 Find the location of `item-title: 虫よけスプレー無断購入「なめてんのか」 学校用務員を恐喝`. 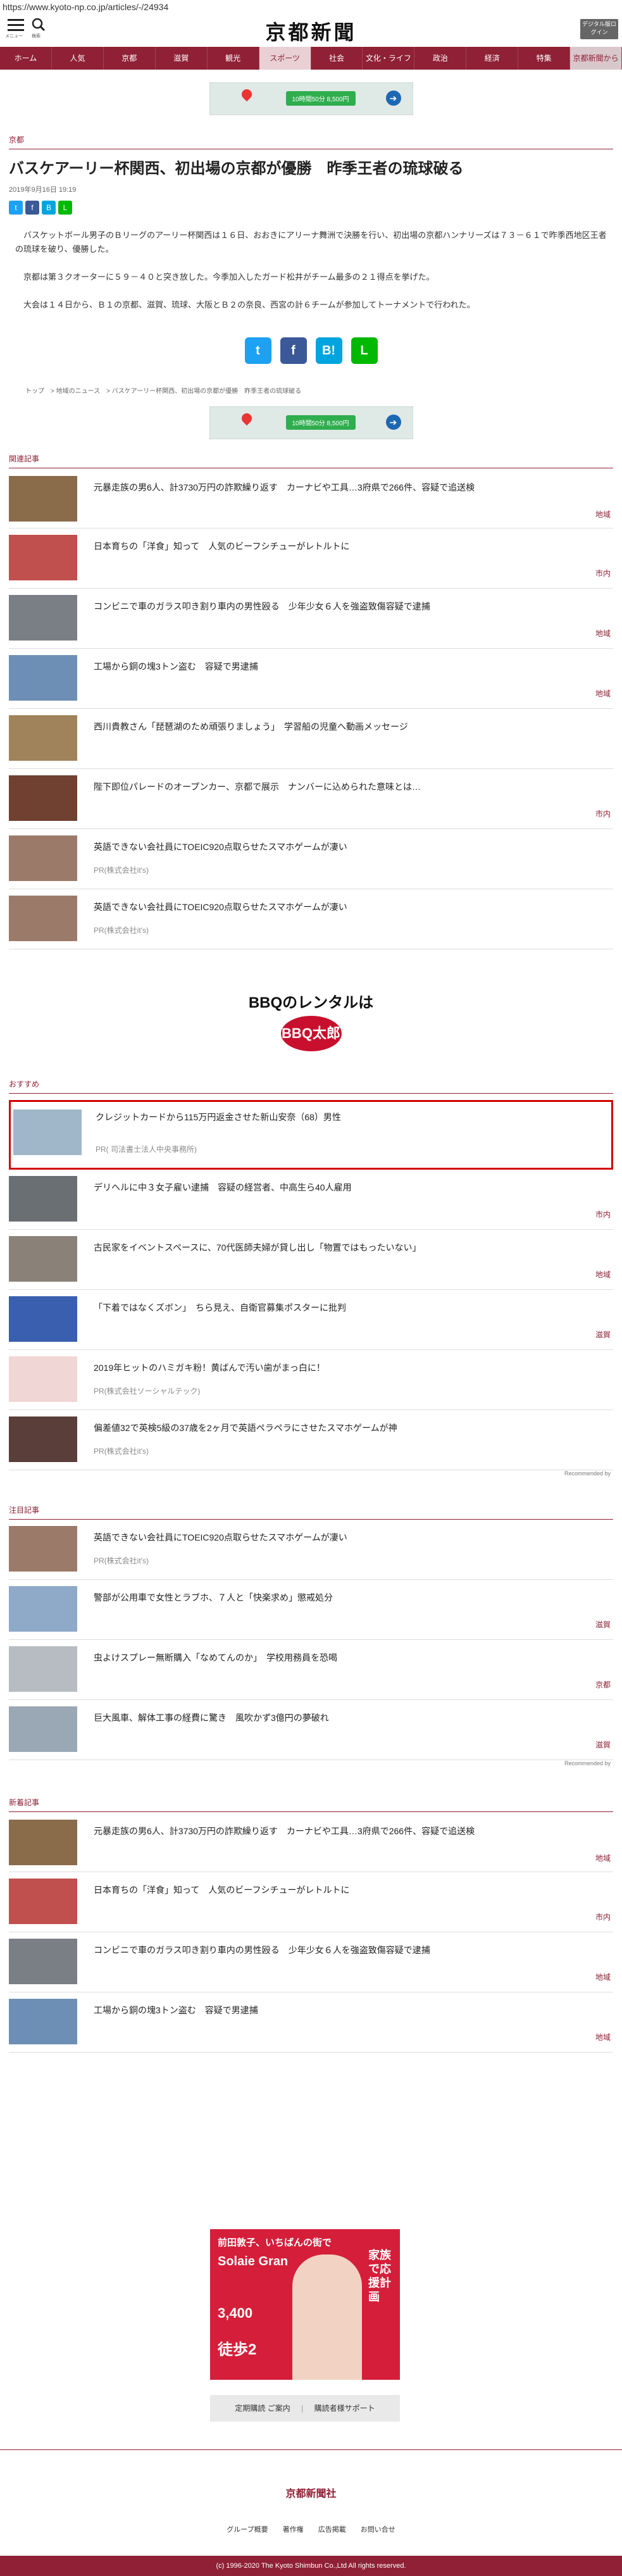

item-title: 虫よけスプレー無断購入「なめてんのか」 学校用務員を恐喝 is located at coordinates (215, 1658).